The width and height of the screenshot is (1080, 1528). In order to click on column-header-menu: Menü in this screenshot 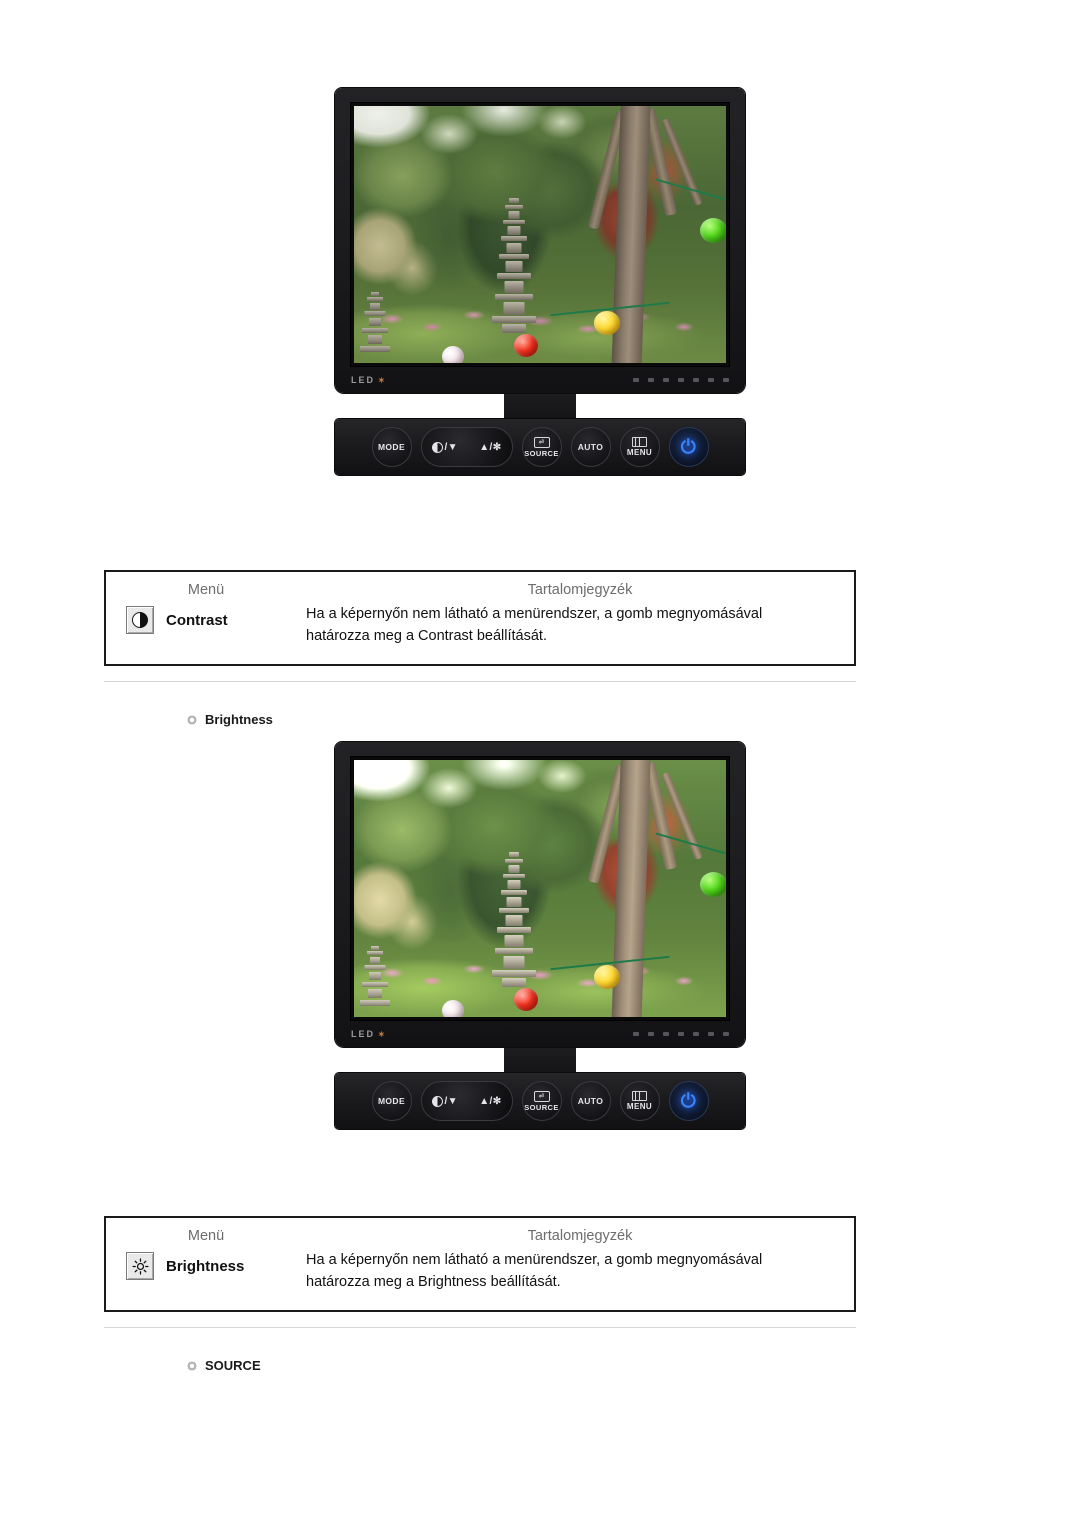, I will do `click(206, 590)`.